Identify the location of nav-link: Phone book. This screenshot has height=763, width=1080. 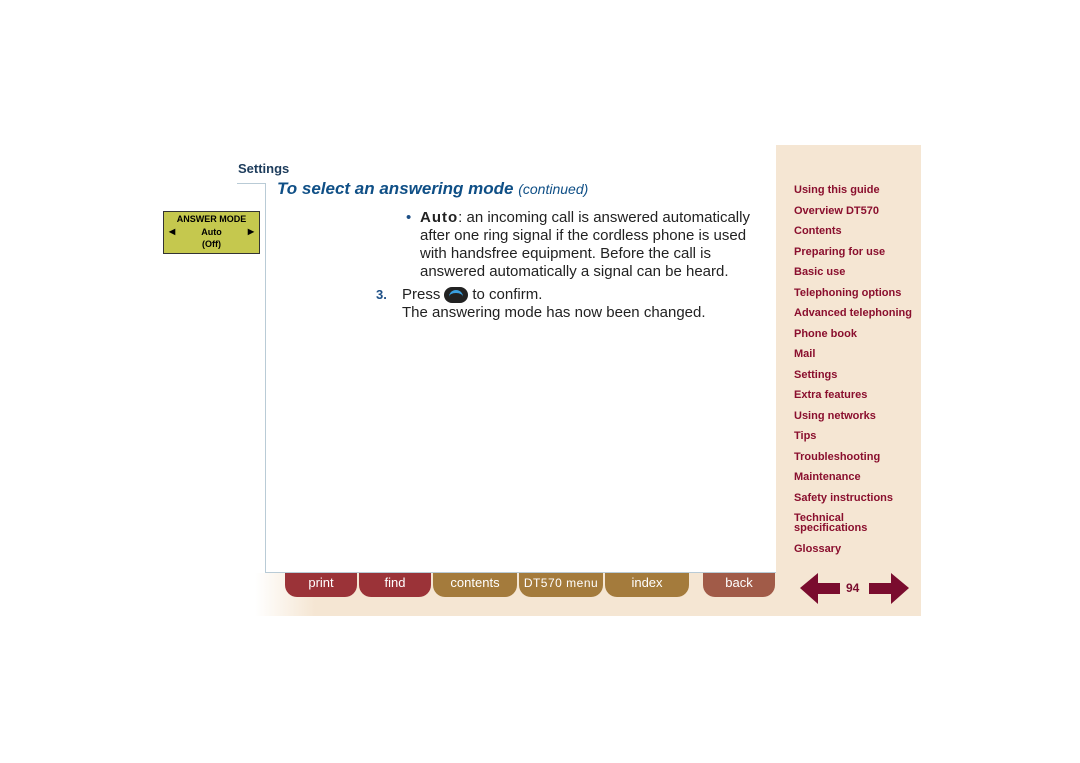
(825, 333).